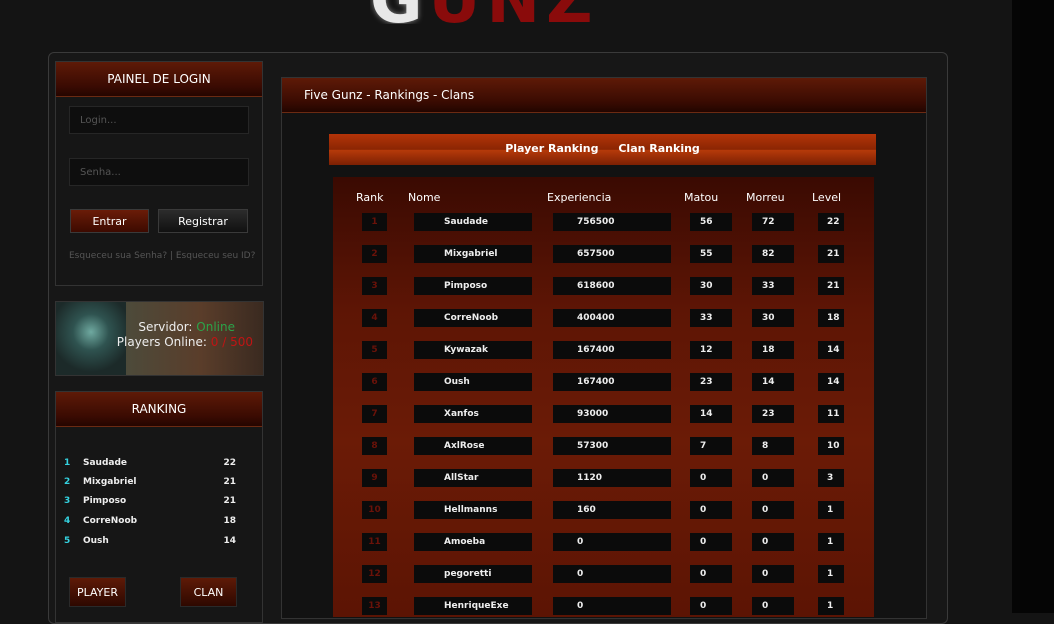 This screenshot has width=1054, height=624. I want to click on kills-cell: 33, so click(711, 318).